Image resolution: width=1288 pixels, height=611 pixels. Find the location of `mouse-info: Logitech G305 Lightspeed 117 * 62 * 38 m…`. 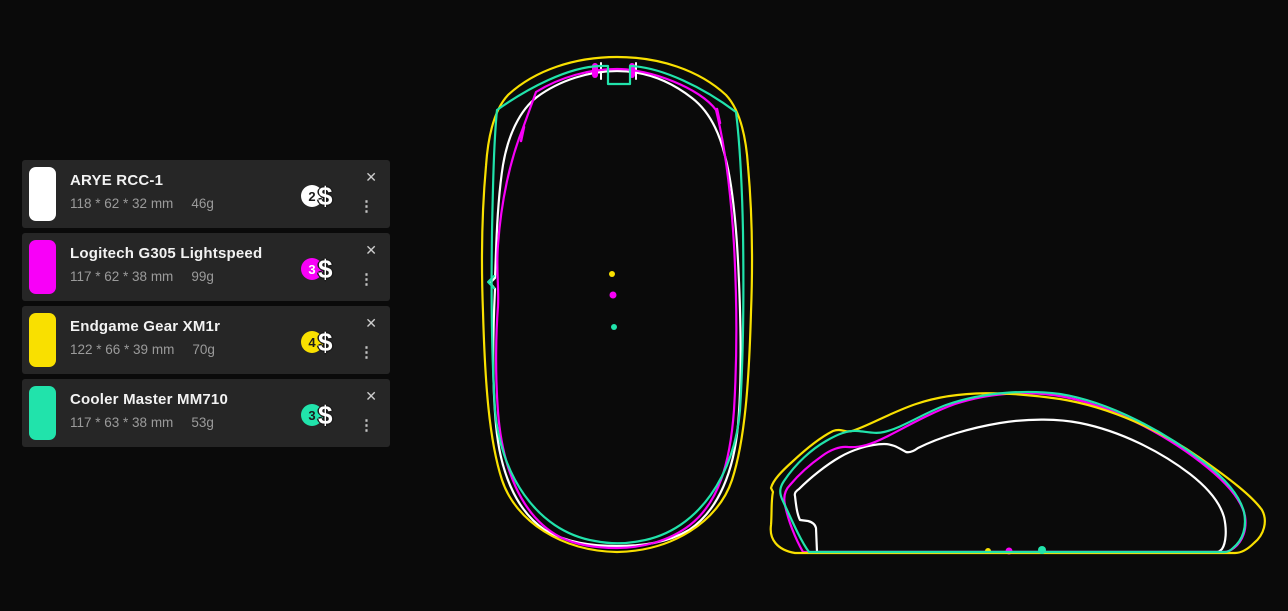

mouse-info: Logitech G305 Lightspeed 117 * 62 * 38 m… is located at coordinates (166, 264).